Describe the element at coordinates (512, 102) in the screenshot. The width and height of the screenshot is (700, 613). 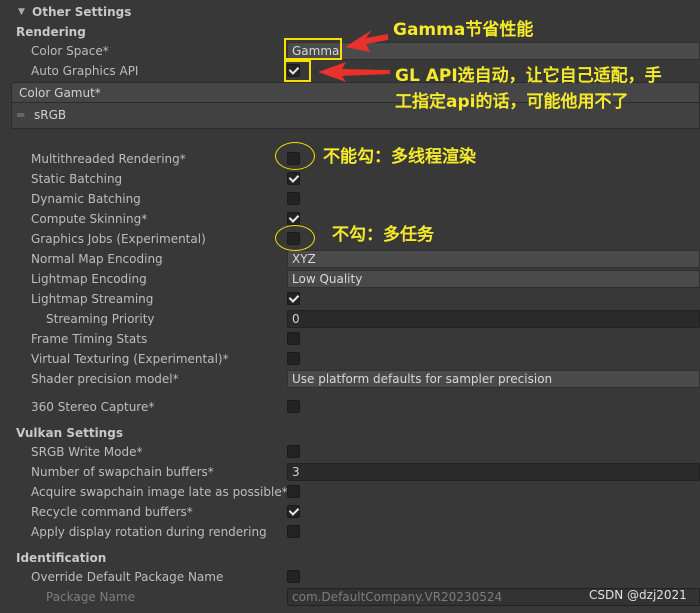
I see `annotation-gl-api-line2: 工指定api的话，可能他用不了` at that location.